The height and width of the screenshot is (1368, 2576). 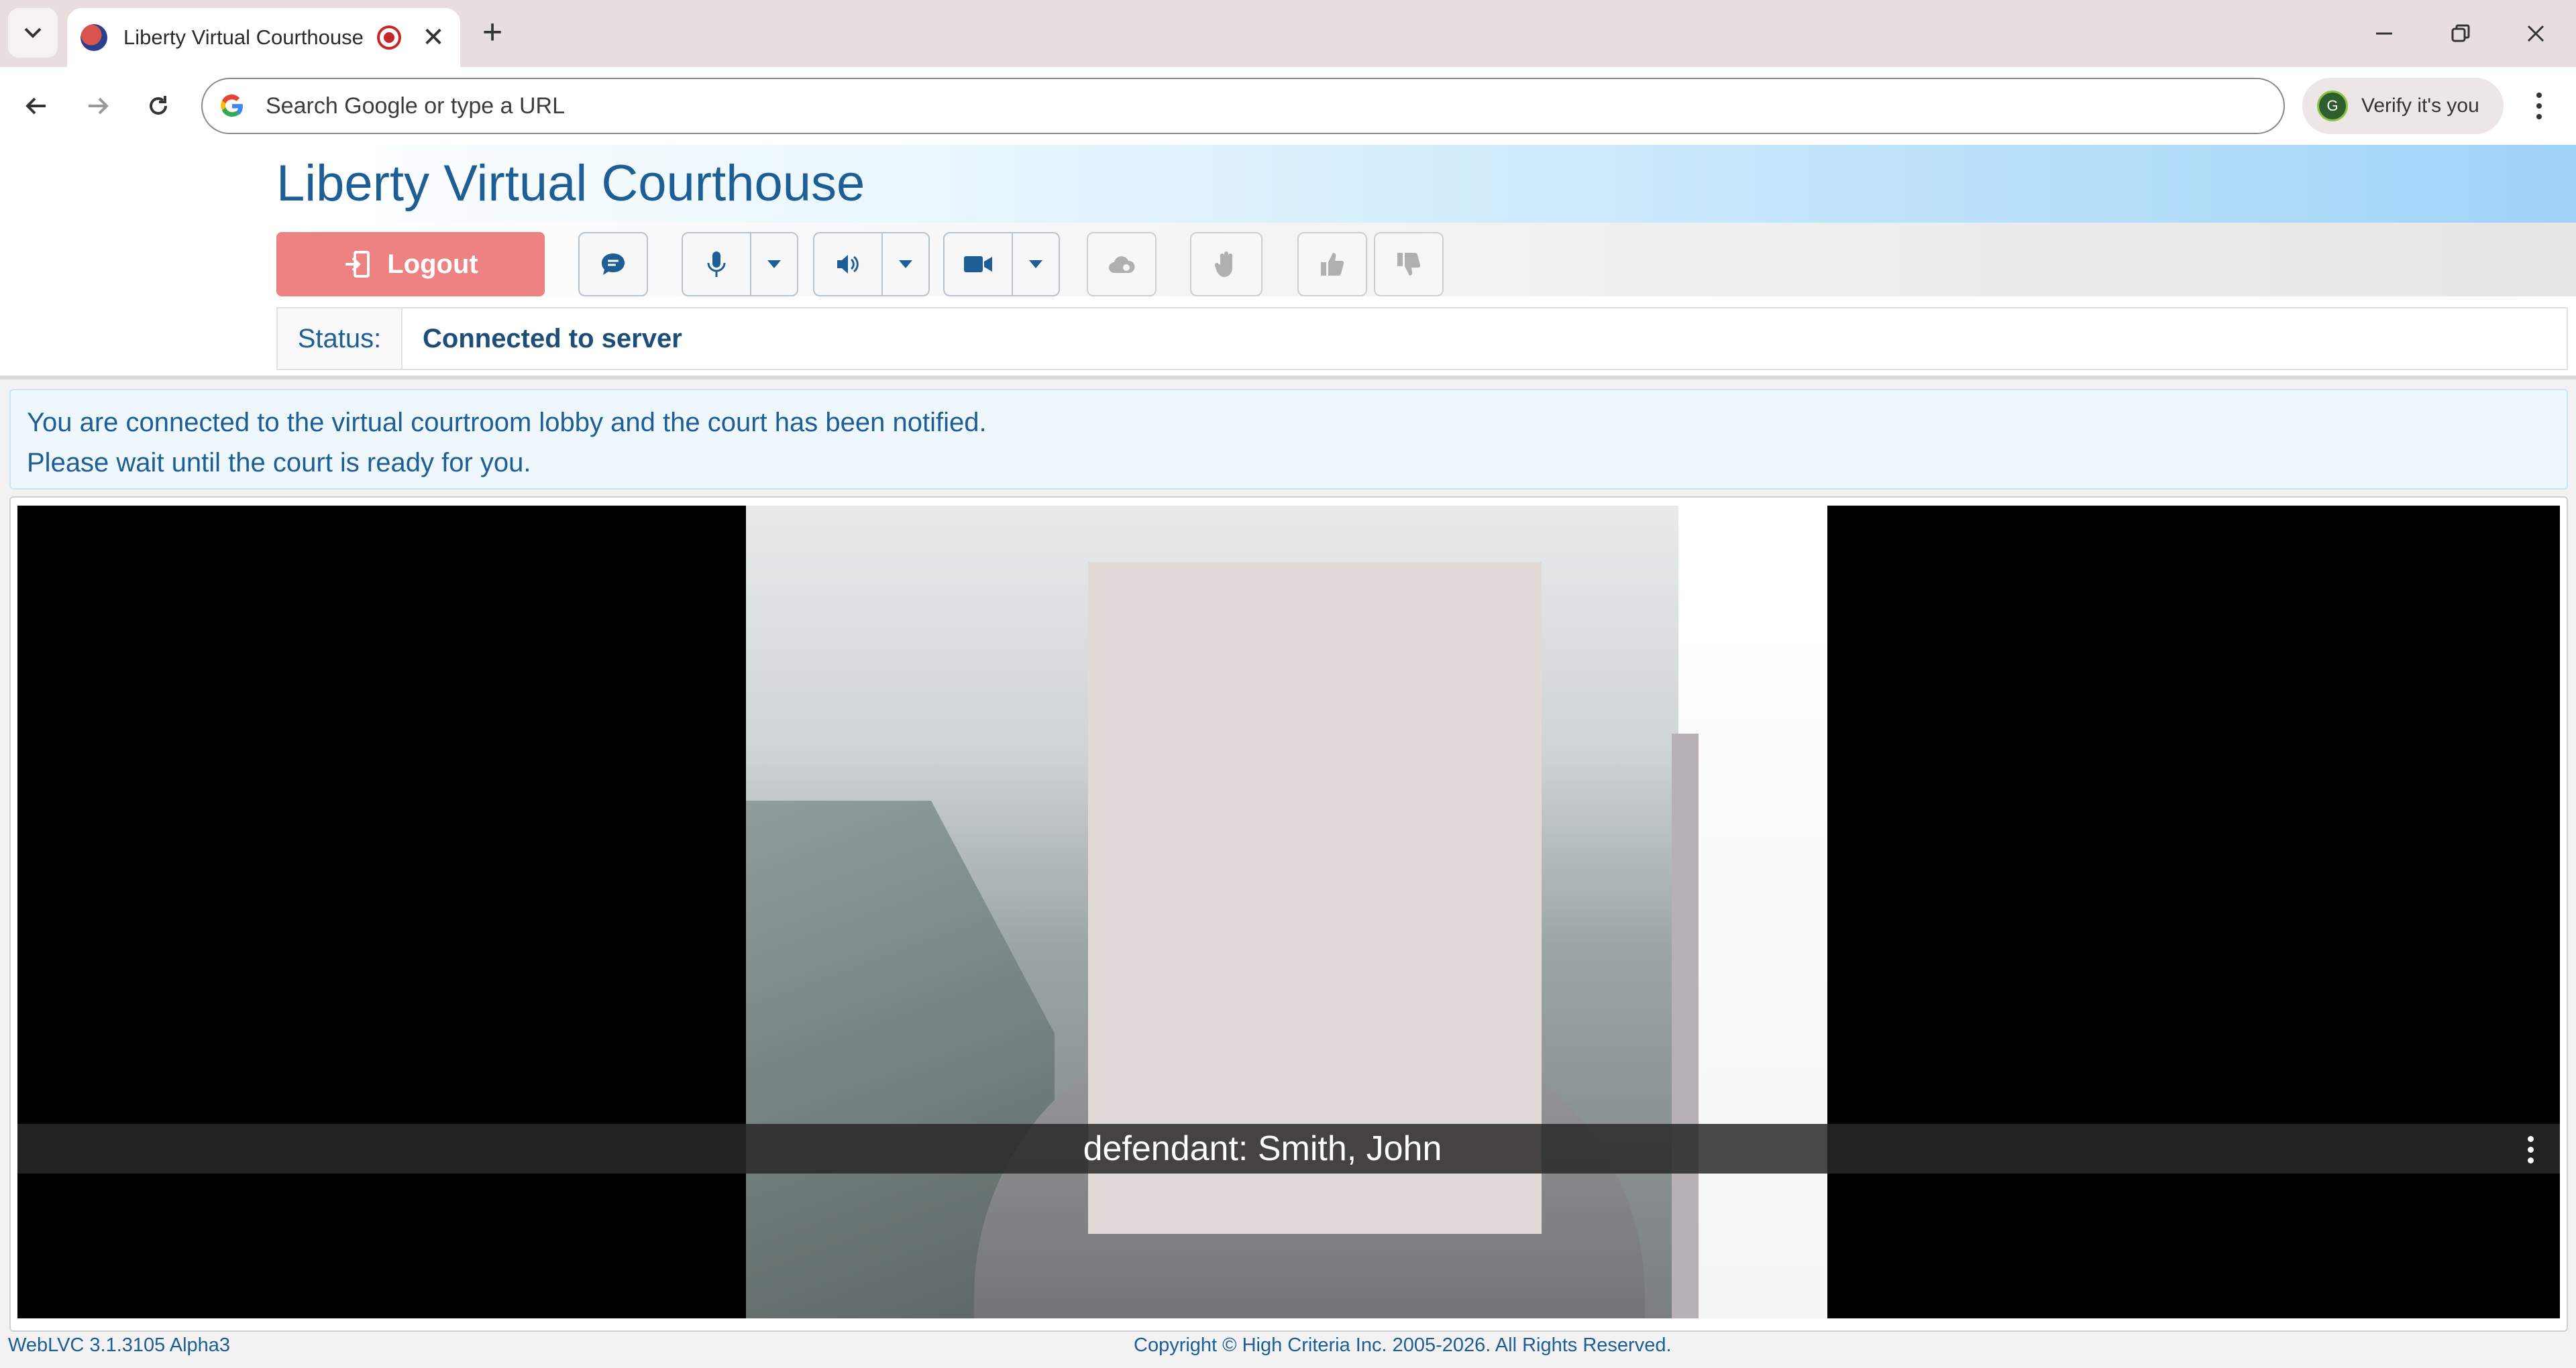 What do you see at coordinates (2420, 106) in the screenshot?
I see `verify-label: Verify it's you` at bounding box center [2420, 106].